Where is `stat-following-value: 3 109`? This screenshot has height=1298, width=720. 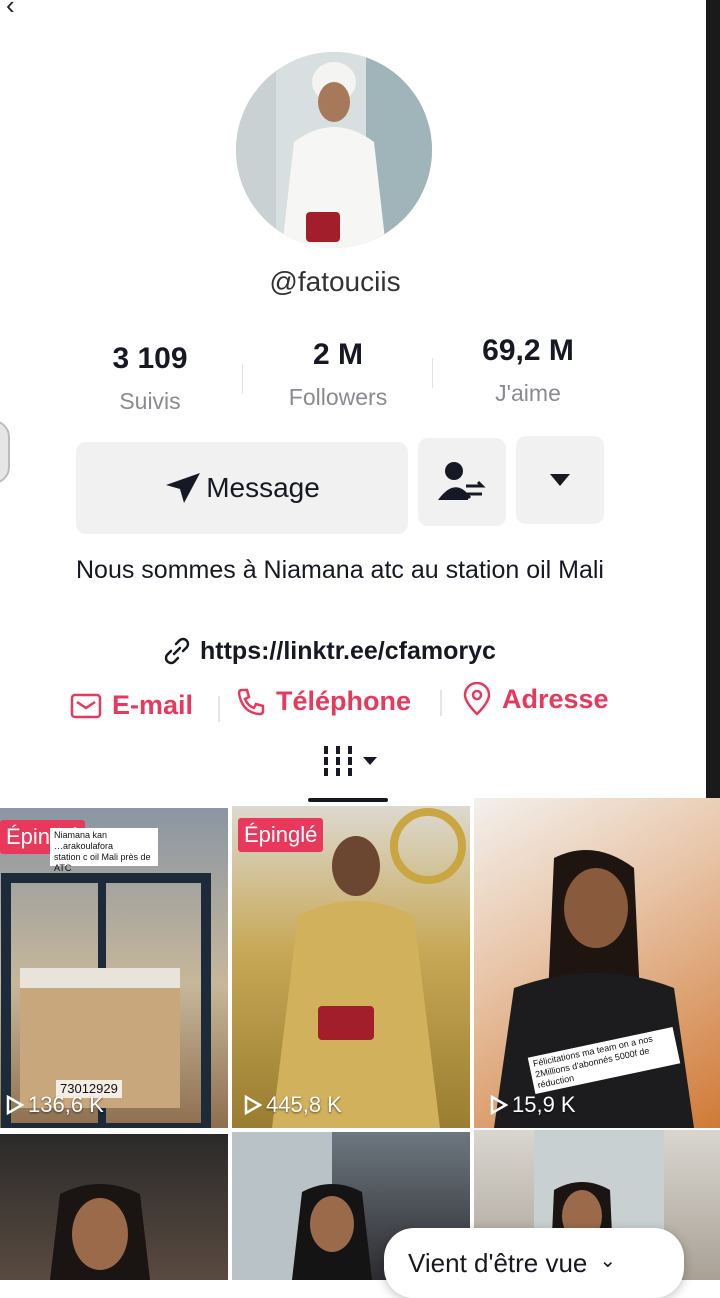 stat-following-value: 3 109 is located at coordinates (150, 358).